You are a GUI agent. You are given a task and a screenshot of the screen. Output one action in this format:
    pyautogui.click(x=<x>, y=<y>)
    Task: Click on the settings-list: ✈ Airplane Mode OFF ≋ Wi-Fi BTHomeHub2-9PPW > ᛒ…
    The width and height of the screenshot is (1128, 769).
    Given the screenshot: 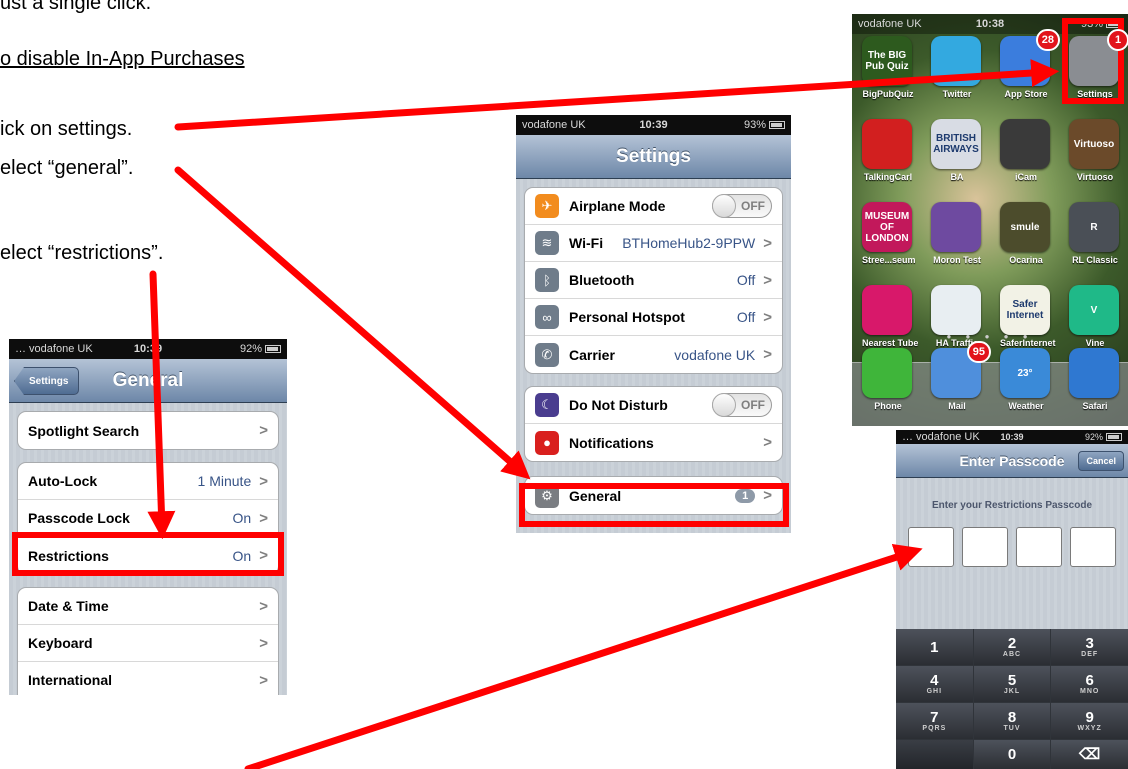 What is the action you would take?
    pyautogui.click(x=653, y=356)
    